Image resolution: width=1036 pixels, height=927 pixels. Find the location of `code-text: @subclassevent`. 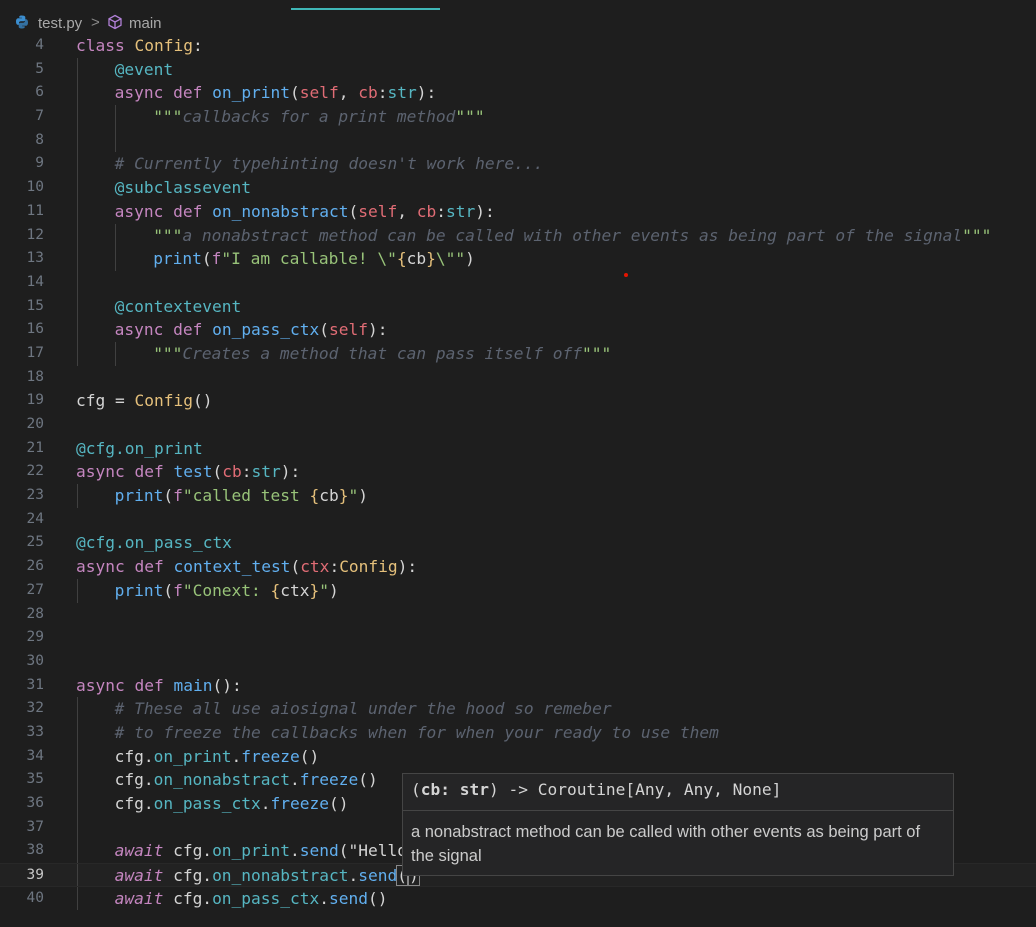

code-text: @subclassevent is located at coordinates (183, 188).